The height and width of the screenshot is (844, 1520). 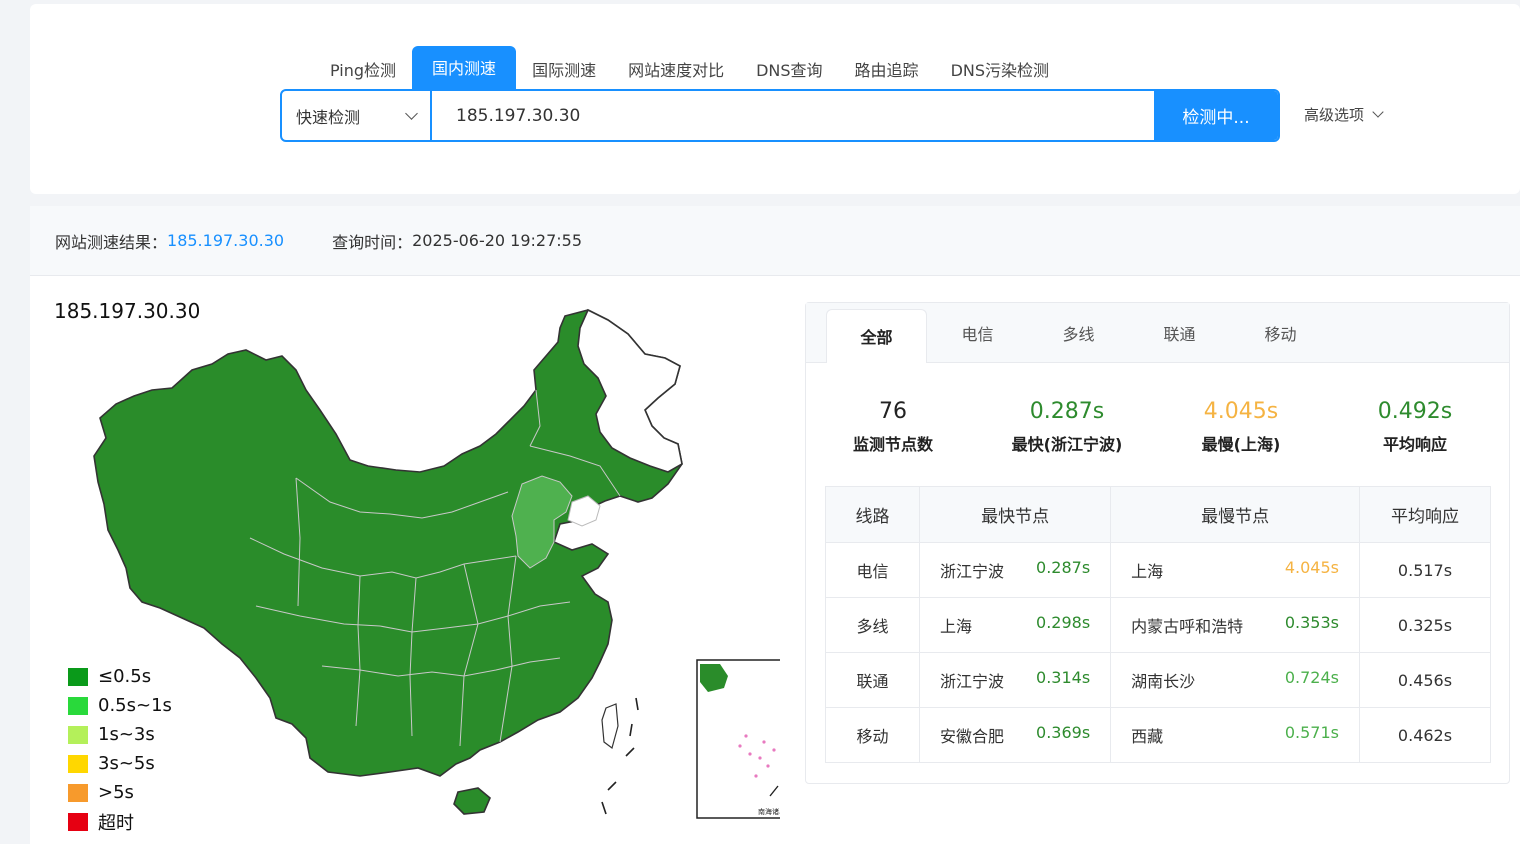 I want to click on map-legend: ≤0.5s 0.5s~1s 1s~3s 3s~5s >5s 超时, so click(x=120, y=749).